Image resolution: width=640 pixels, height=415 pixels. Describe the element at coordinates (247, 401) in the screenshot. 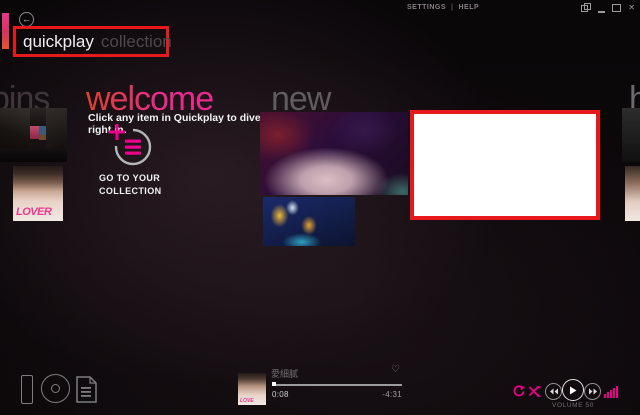

I see `album-cover-text-small: LOVE` at that location.